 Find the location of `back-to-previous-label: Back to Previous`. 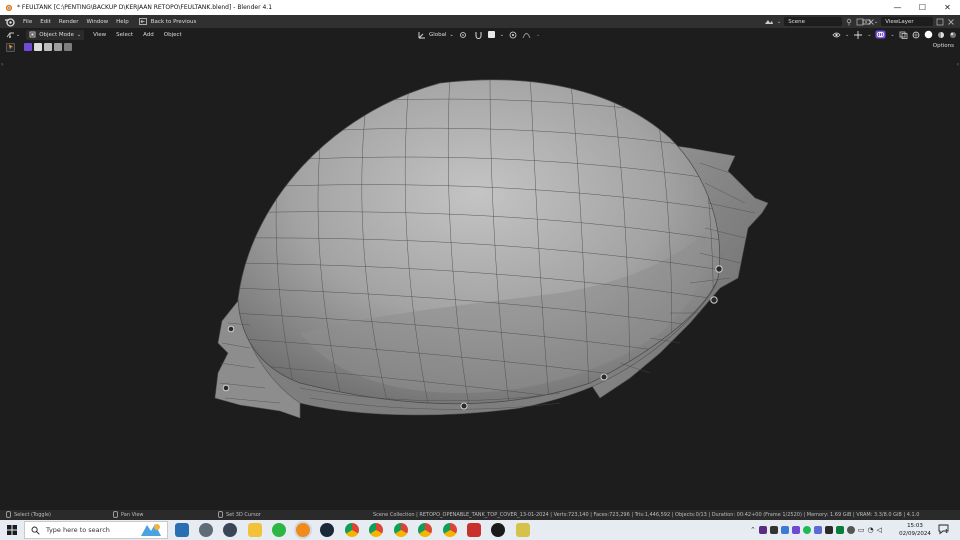

back-to-previous-label: Back to Previous is located at coordinates (173, 21).